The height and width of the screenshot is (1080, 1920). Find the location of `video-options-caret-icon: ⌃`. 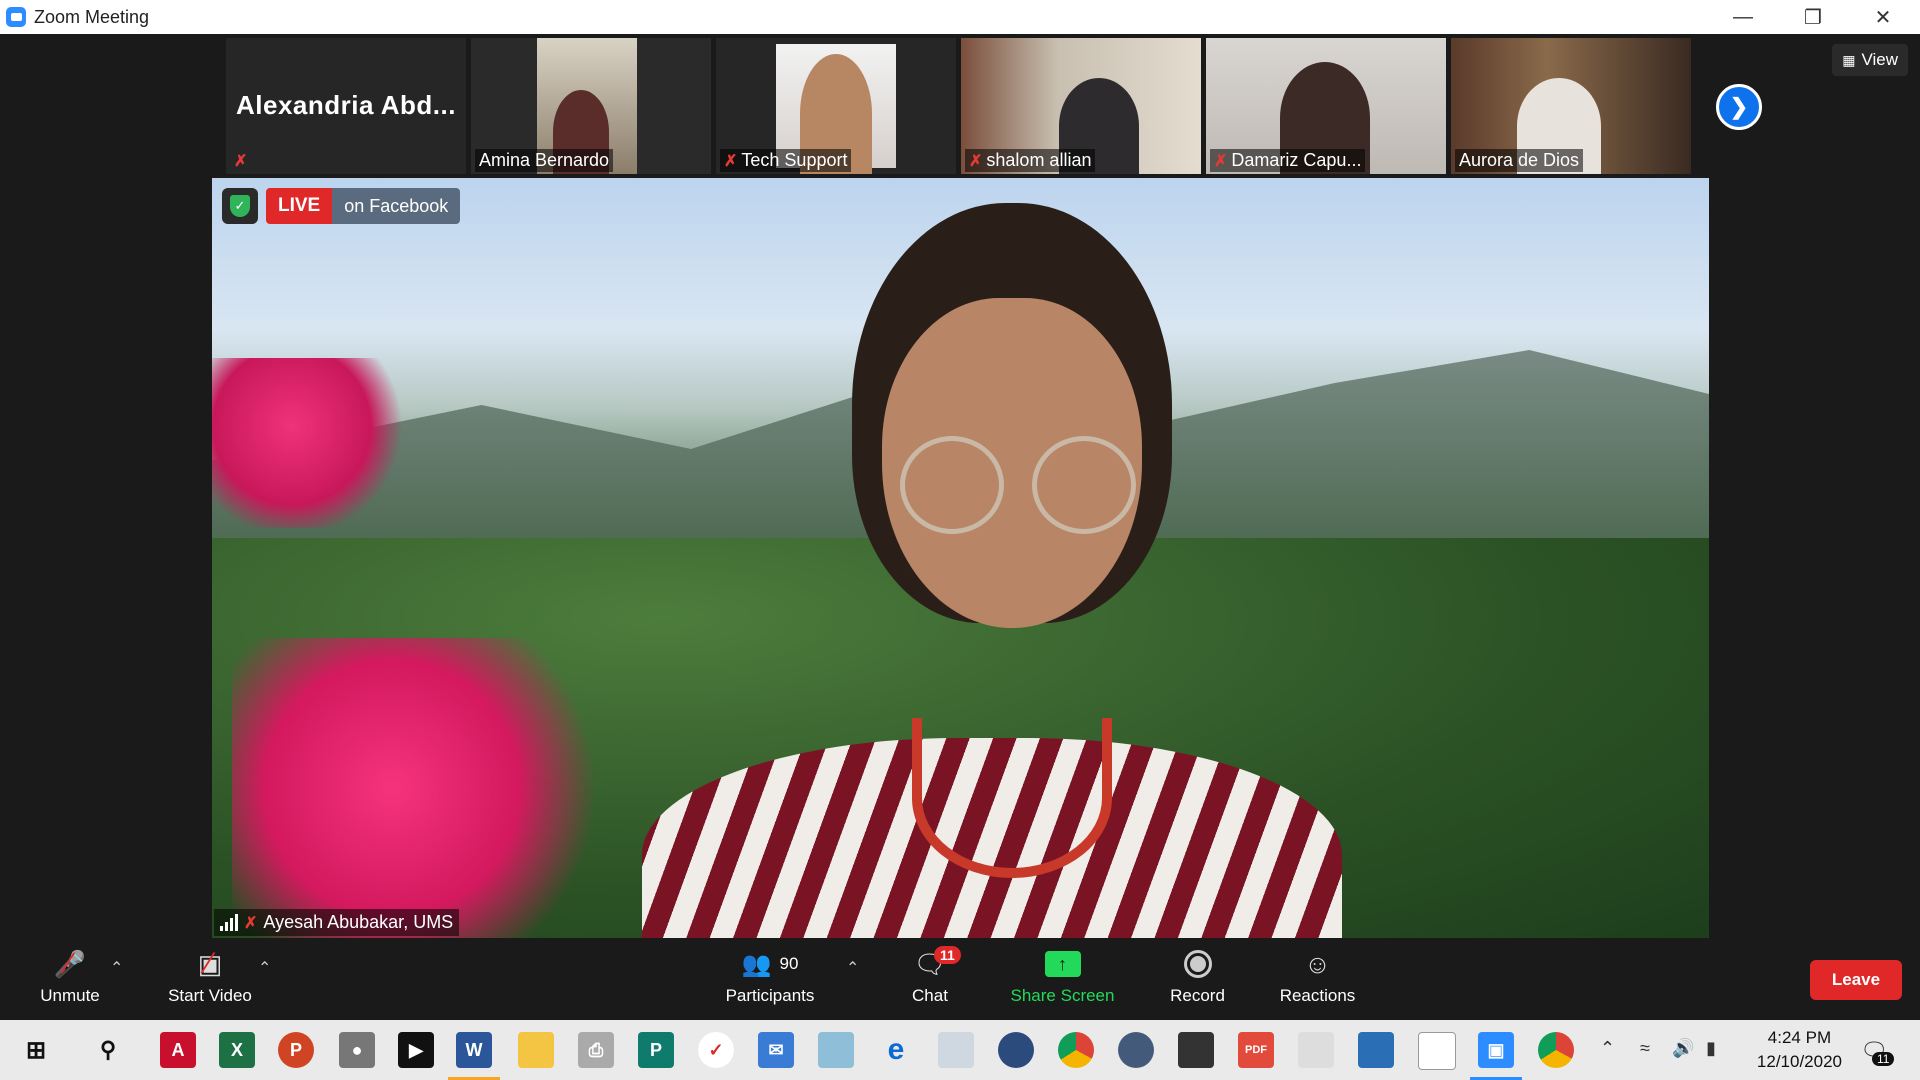

video-options-caret-icon: ⌃ is located at coordinates (264, 968).